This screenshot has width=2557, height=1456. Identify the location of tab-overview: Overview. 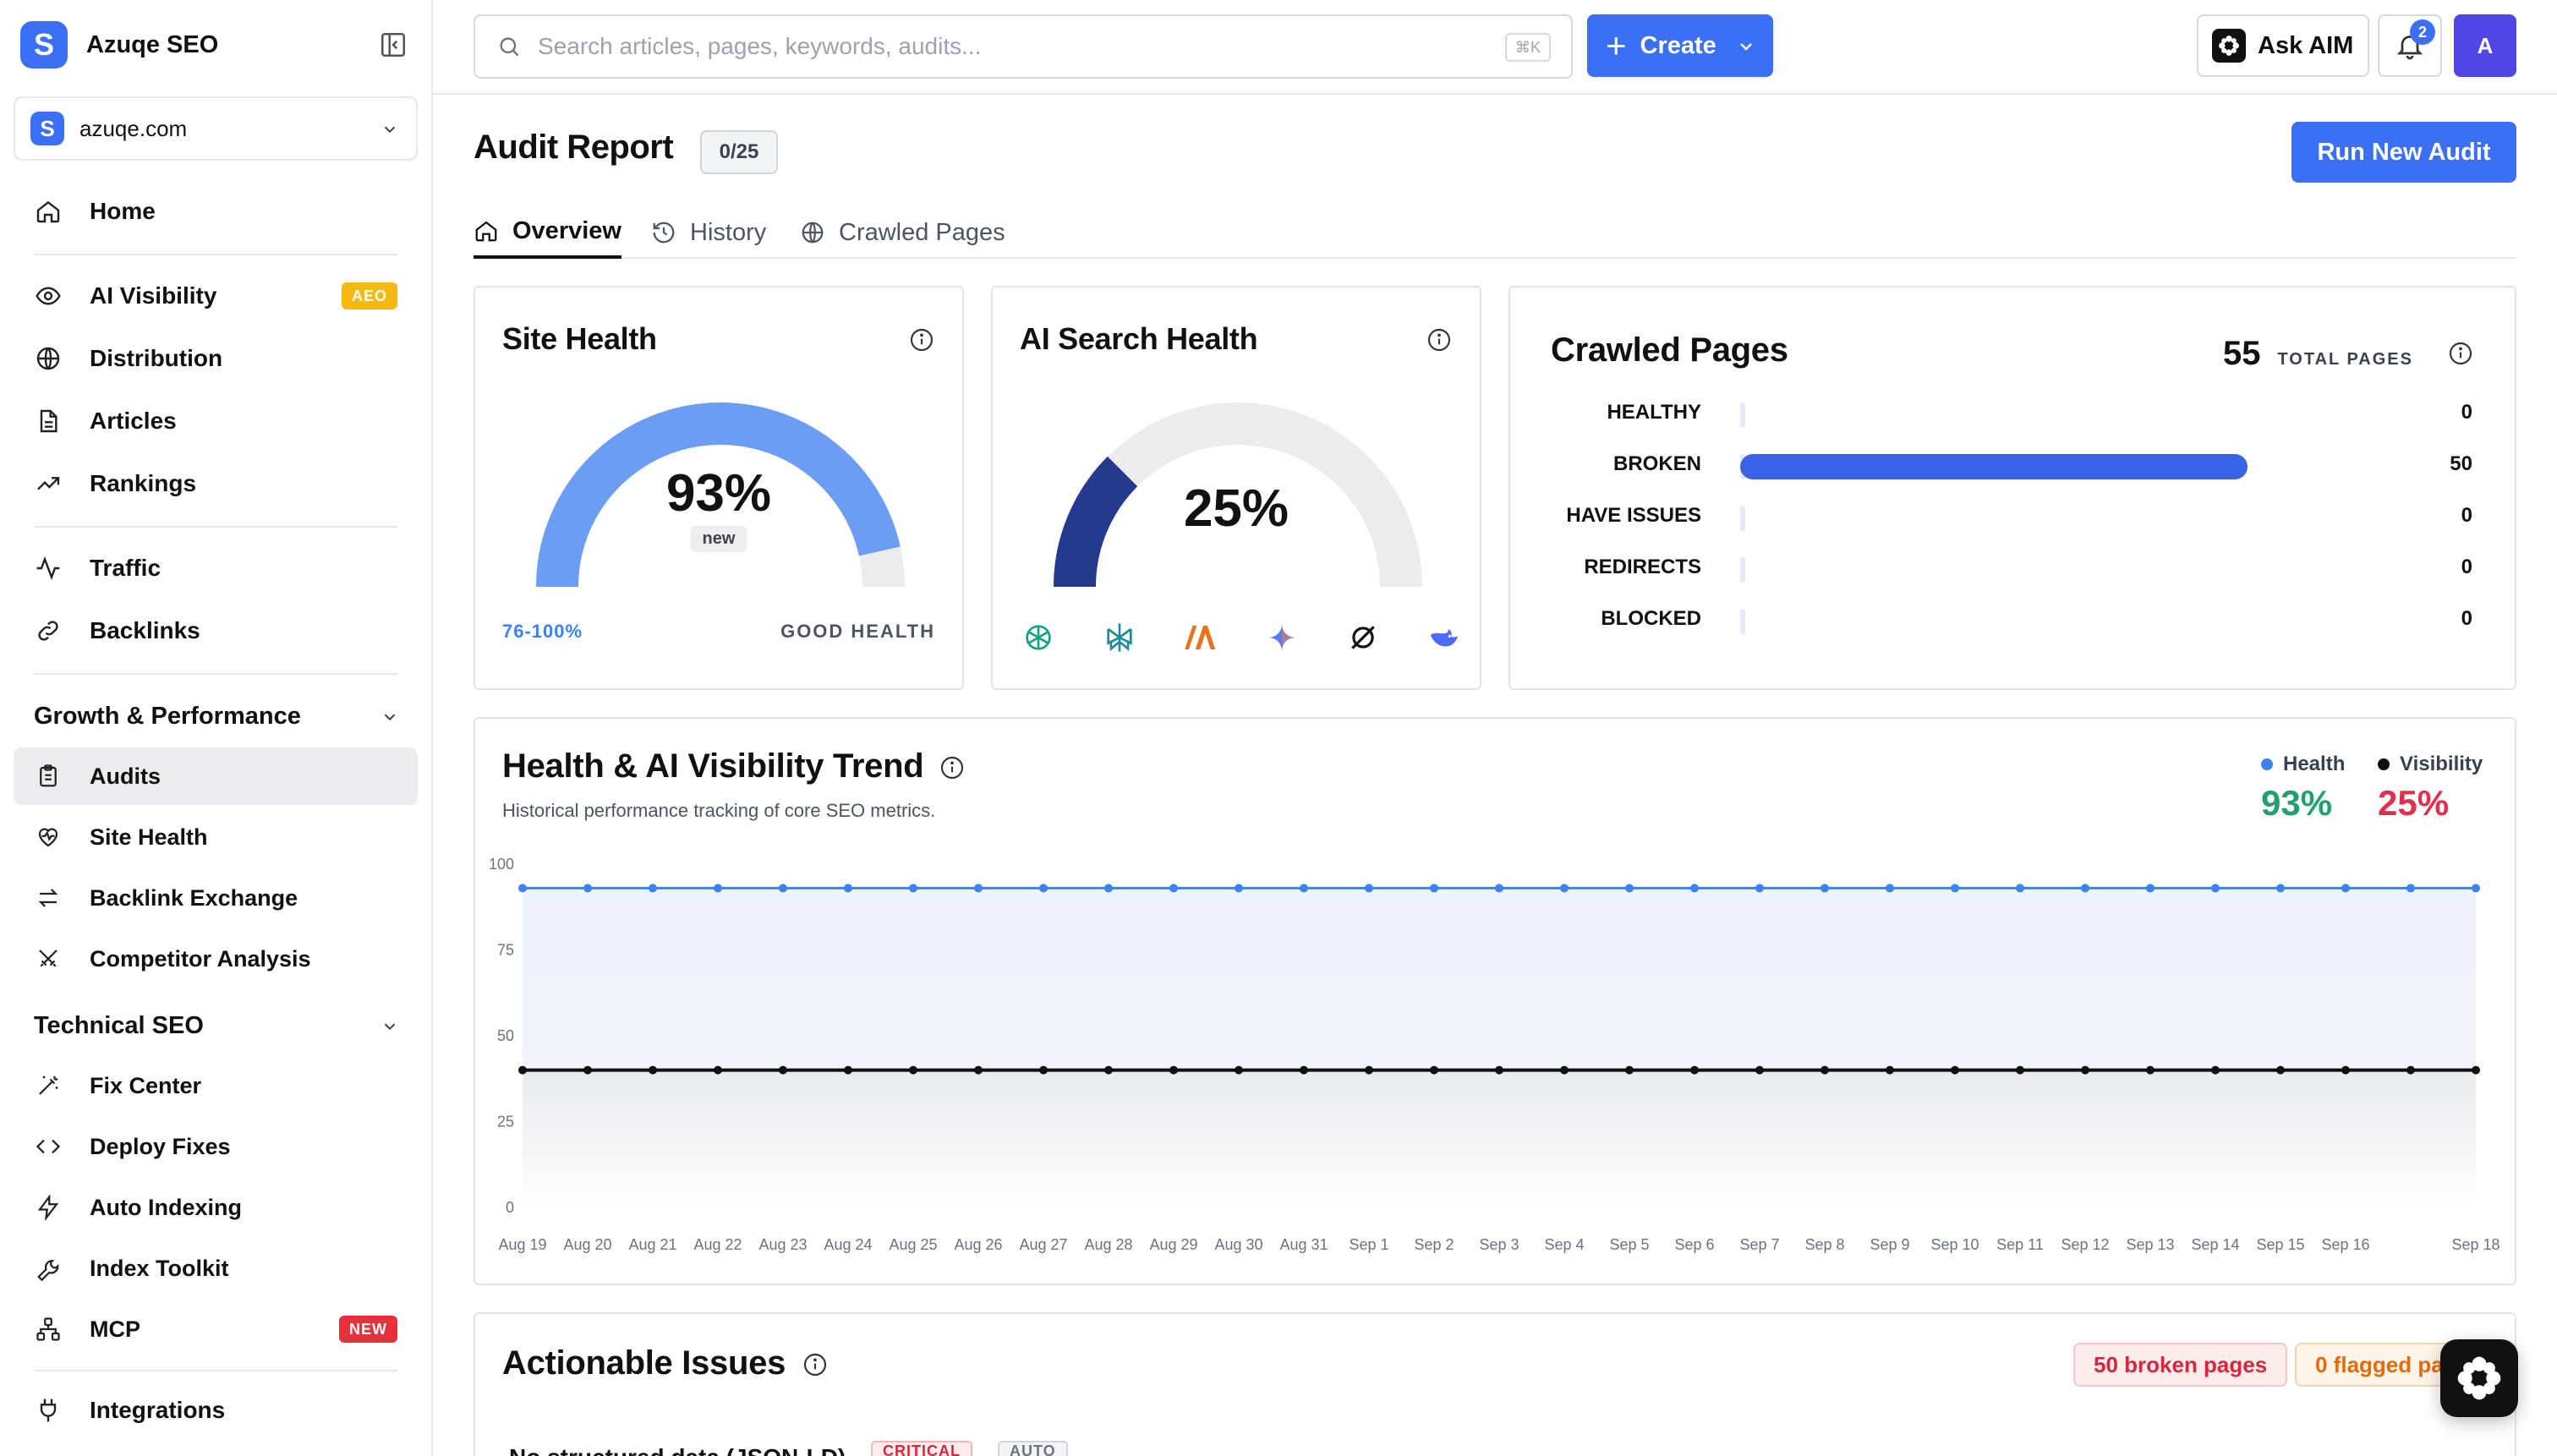
(547, 233).